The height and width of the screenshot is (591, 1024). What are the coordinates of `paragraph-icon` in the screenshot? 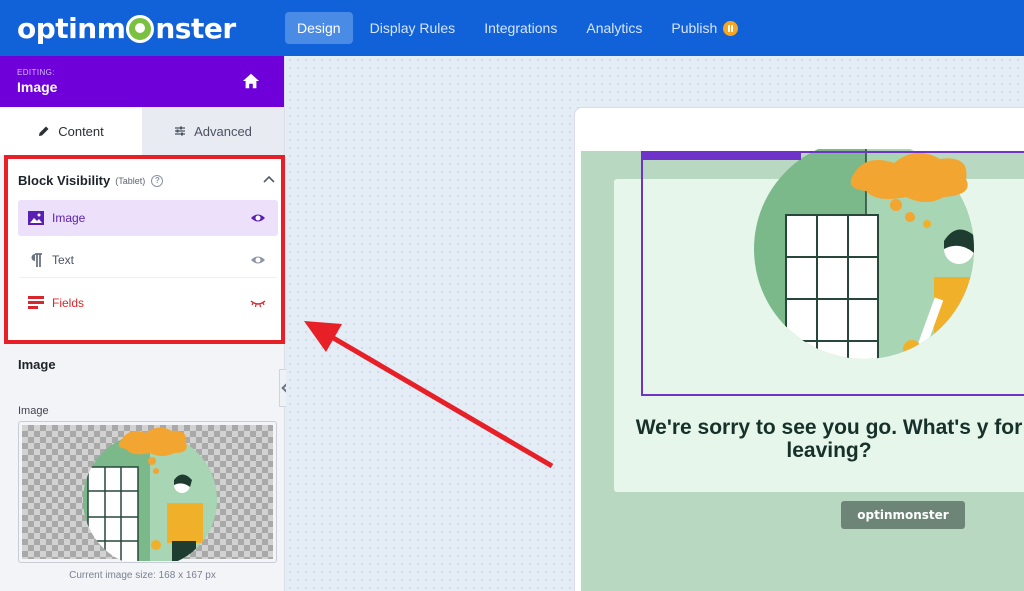 It's located at (36, 259).